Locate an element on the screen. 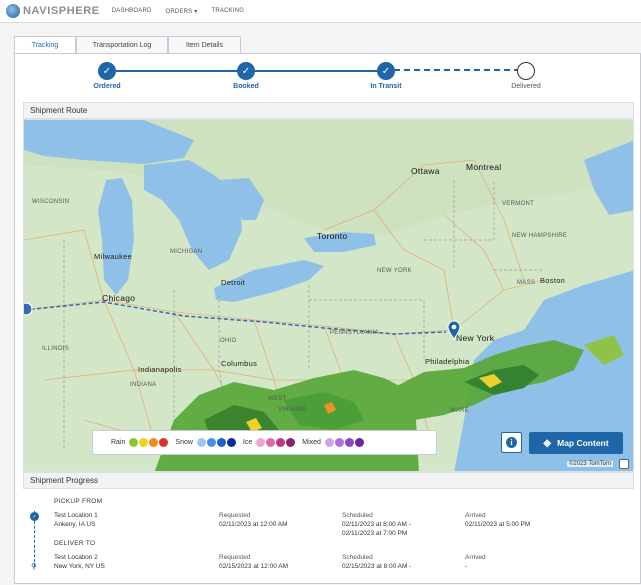 Image resolution: width=641 pixels, height=585 pixels. pickup-requested-value: 02/11/2023 at 12:00 AM is located at coordinates (253, 524).